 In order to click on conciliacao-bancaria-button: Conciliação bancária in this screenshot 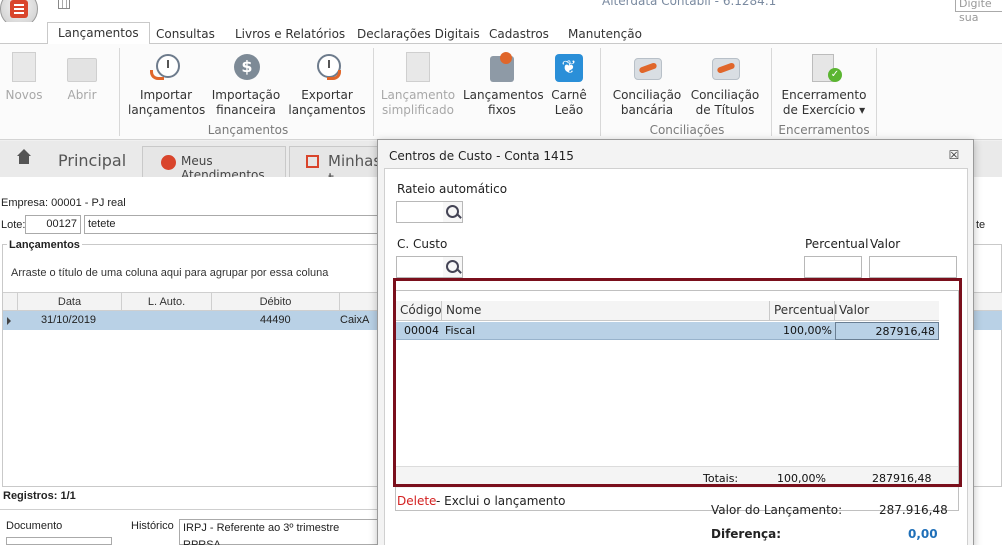, I will do `click(647, 81)`.